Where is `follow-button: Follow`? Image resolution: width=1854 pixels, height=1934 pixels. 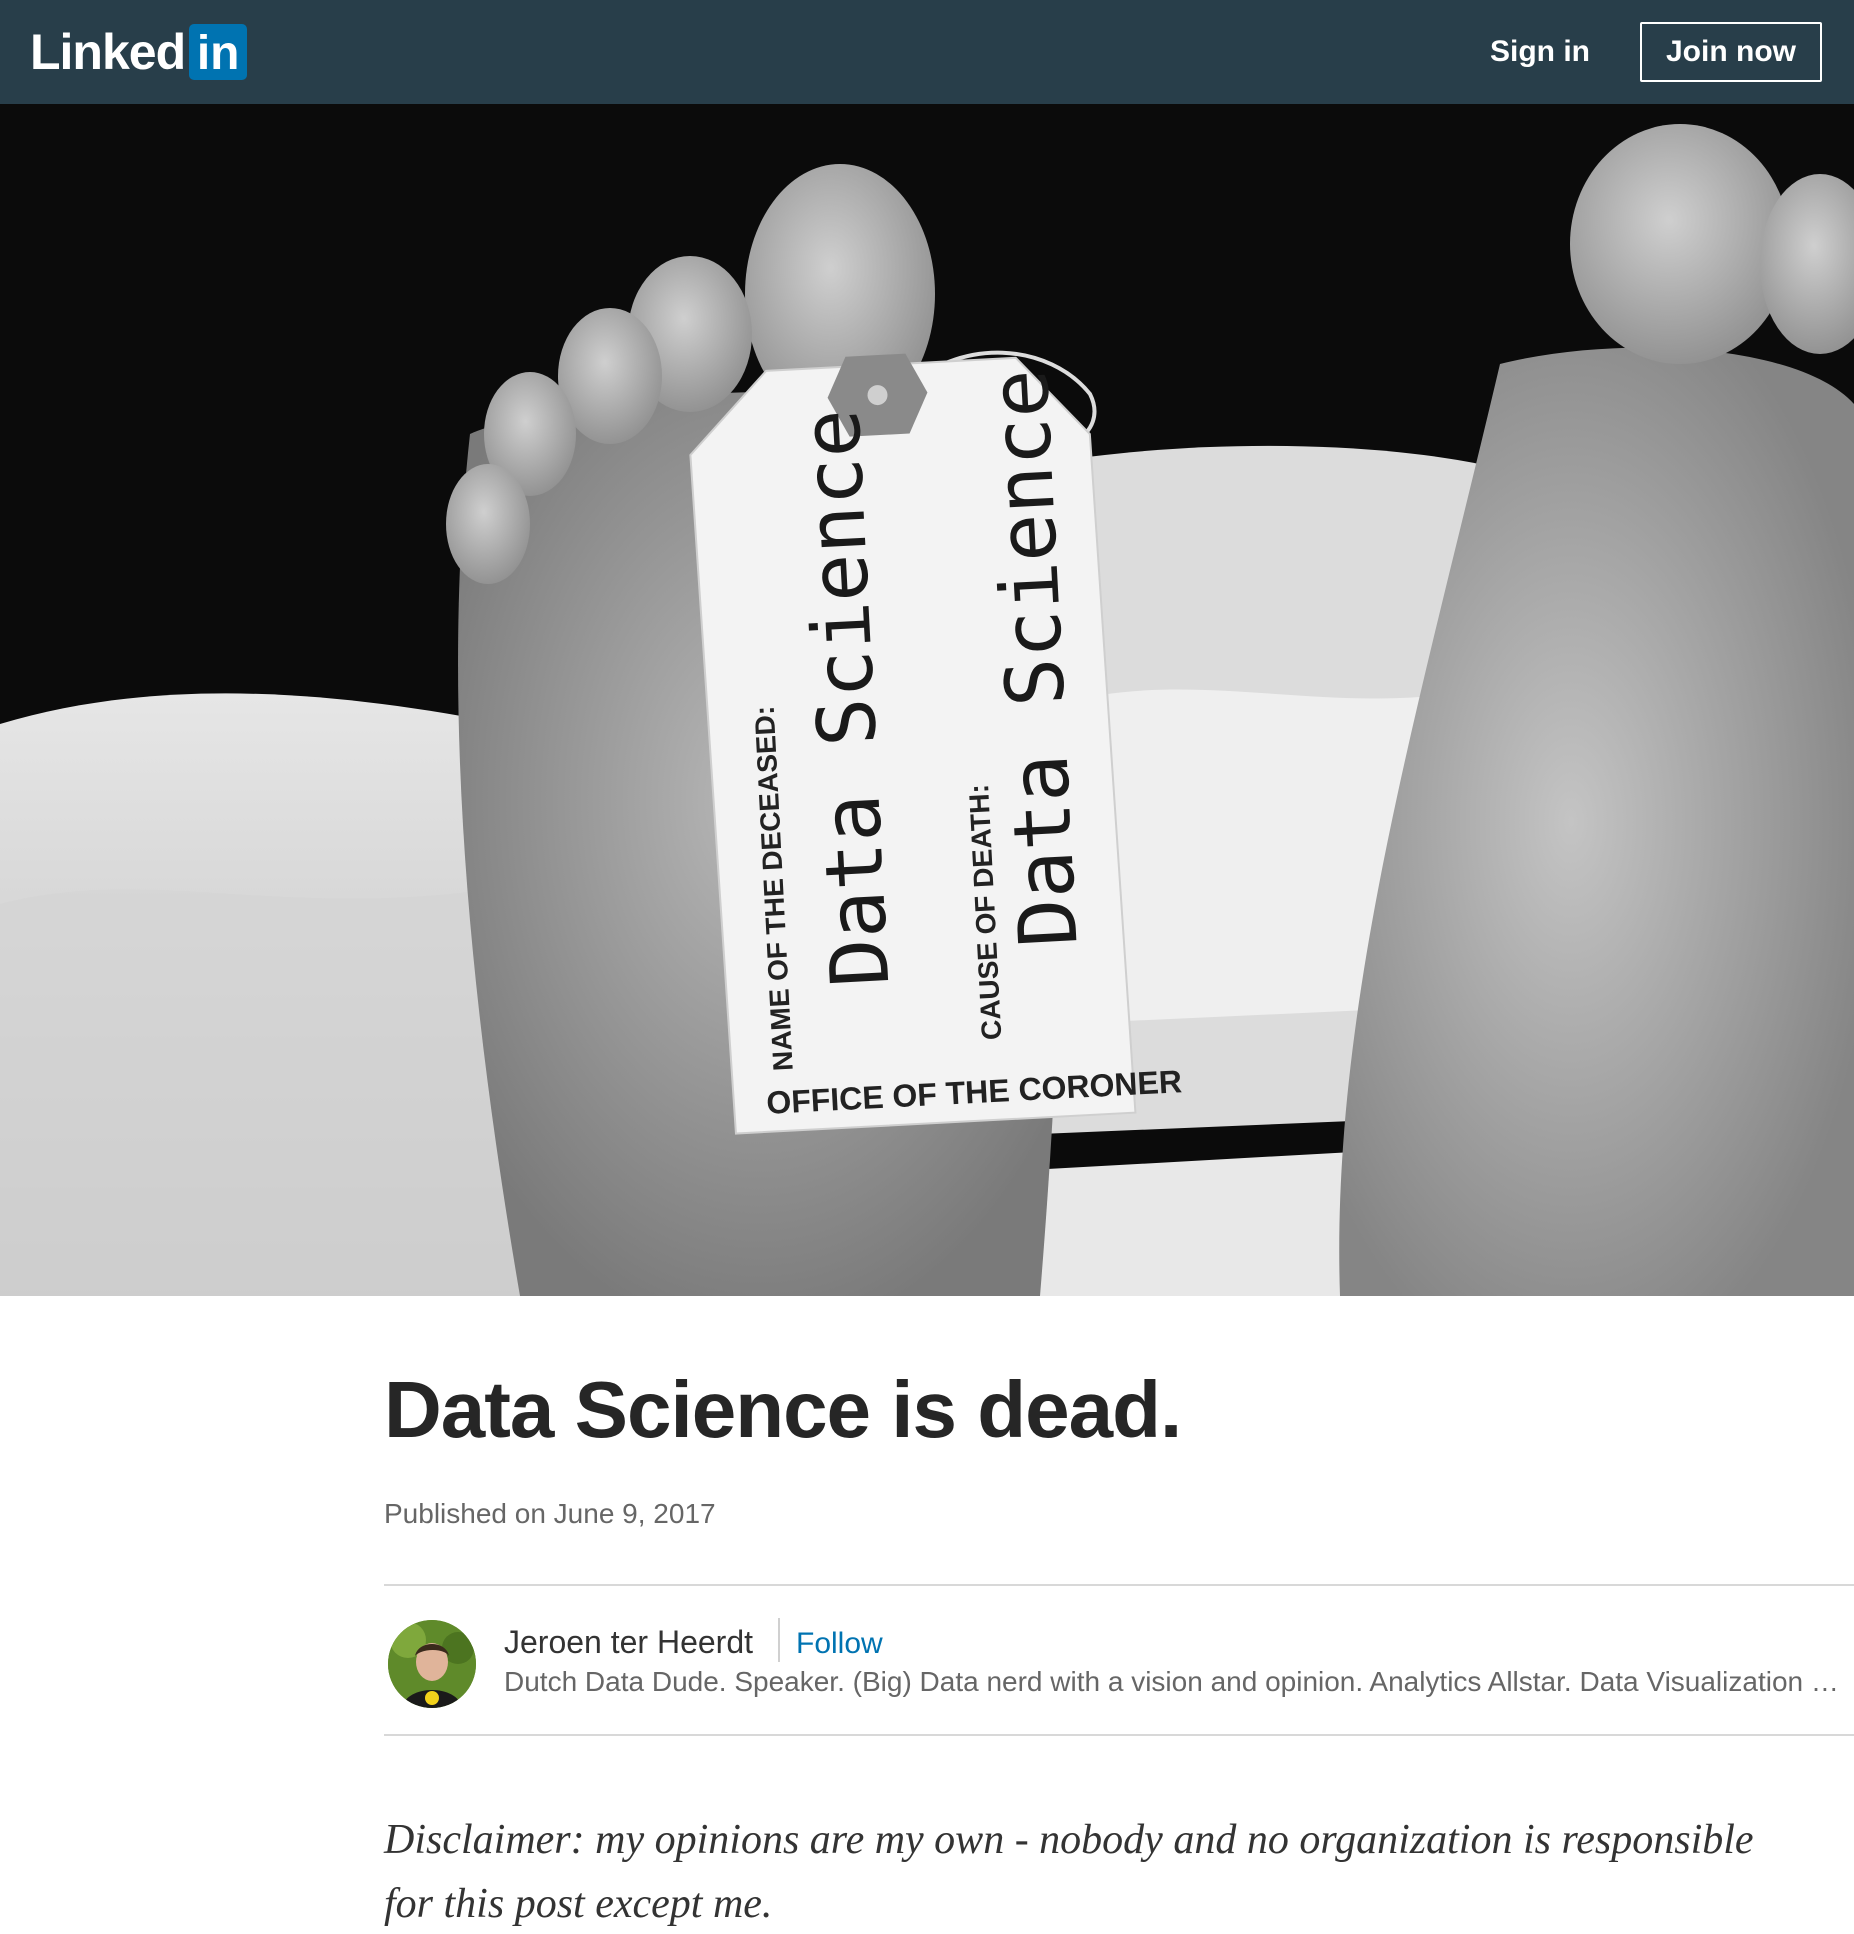
follow-button: Follow is located at coordinates (839, 1644).